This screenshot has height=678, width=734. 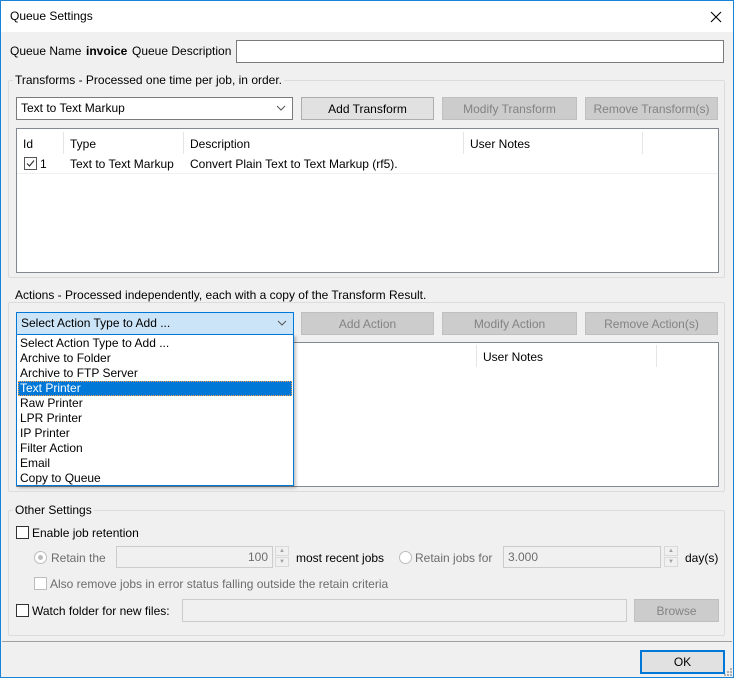 I want to click on window-title: Queue Settings, so click(x=51, y=16).